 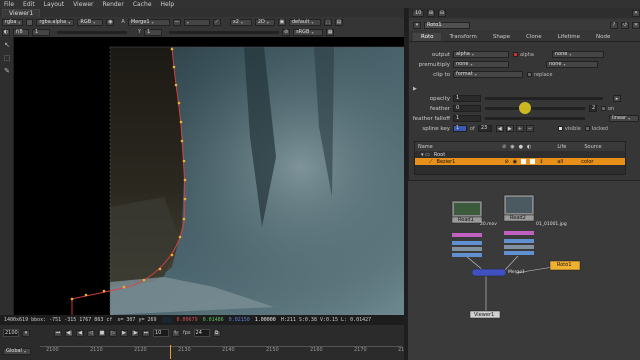 What do you see at coordinates (216, 22) in the screenshot?
I see `wipe-icon: ⟋` at bounding box center [216, 22].